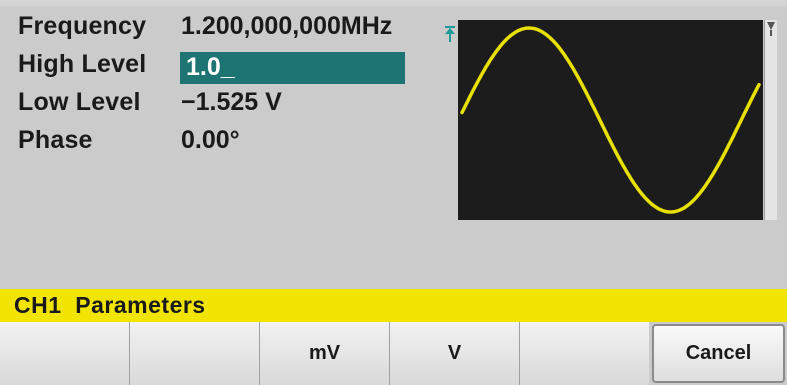 This screenshot has width=787, height=385. What do you see at coordinates (393, 3) in the screenshot?
I see `top-strip` at bounding box center [393, 3].